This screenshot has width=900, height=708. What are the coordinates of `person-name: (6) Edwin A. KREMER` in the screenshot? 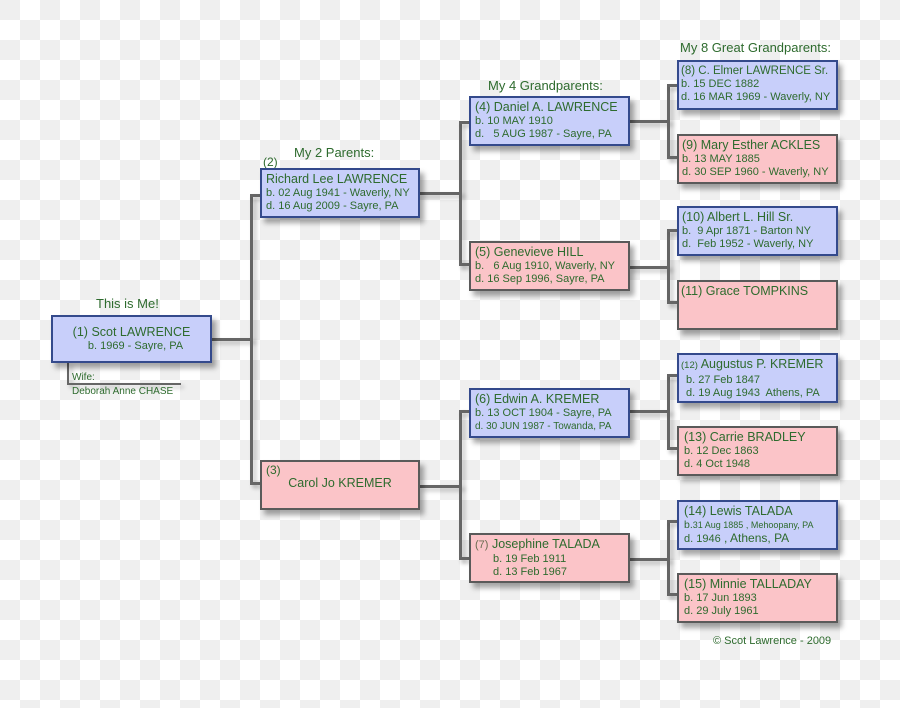 It's located at (537, 399).